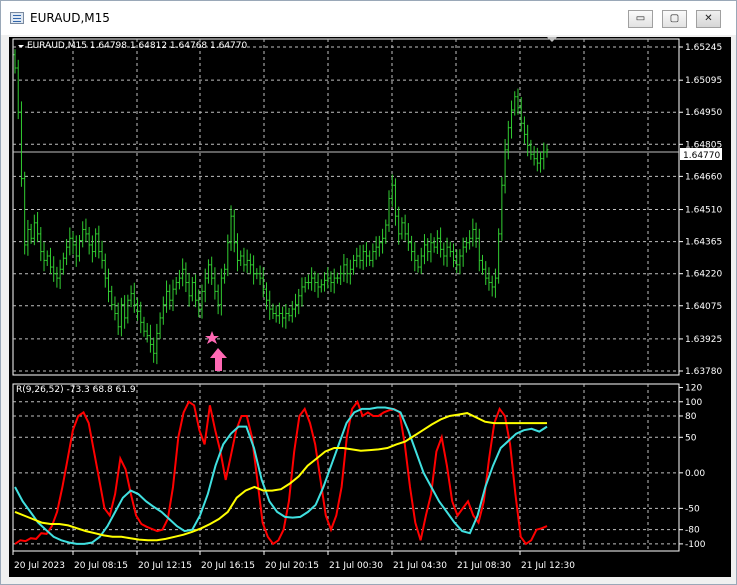 The image size is (737, 585). What do you see at coordinates (703, 81) in the screenshot?
I see `price-tick-label: 1.65095` at bounding box center [703, 81].